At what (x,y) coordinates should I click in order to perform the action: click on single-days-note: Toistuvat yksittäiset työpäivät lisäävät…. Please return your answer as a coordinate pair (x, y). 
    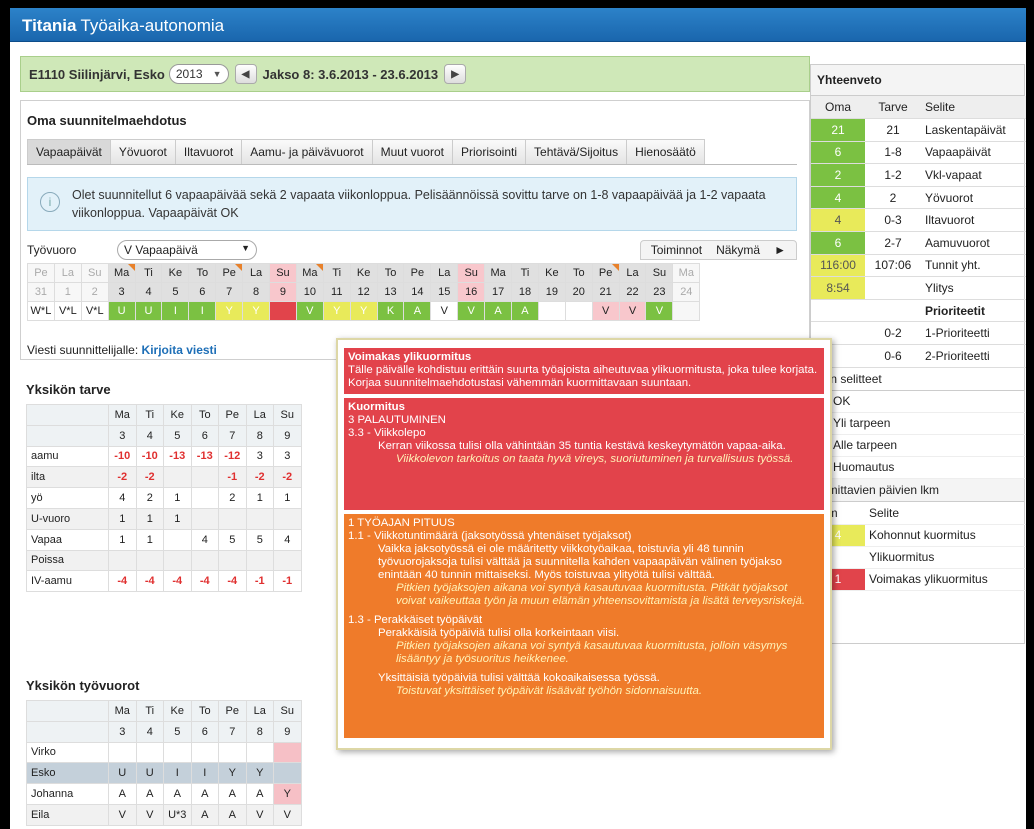
    Looking at the image, I should click on (549, 691).